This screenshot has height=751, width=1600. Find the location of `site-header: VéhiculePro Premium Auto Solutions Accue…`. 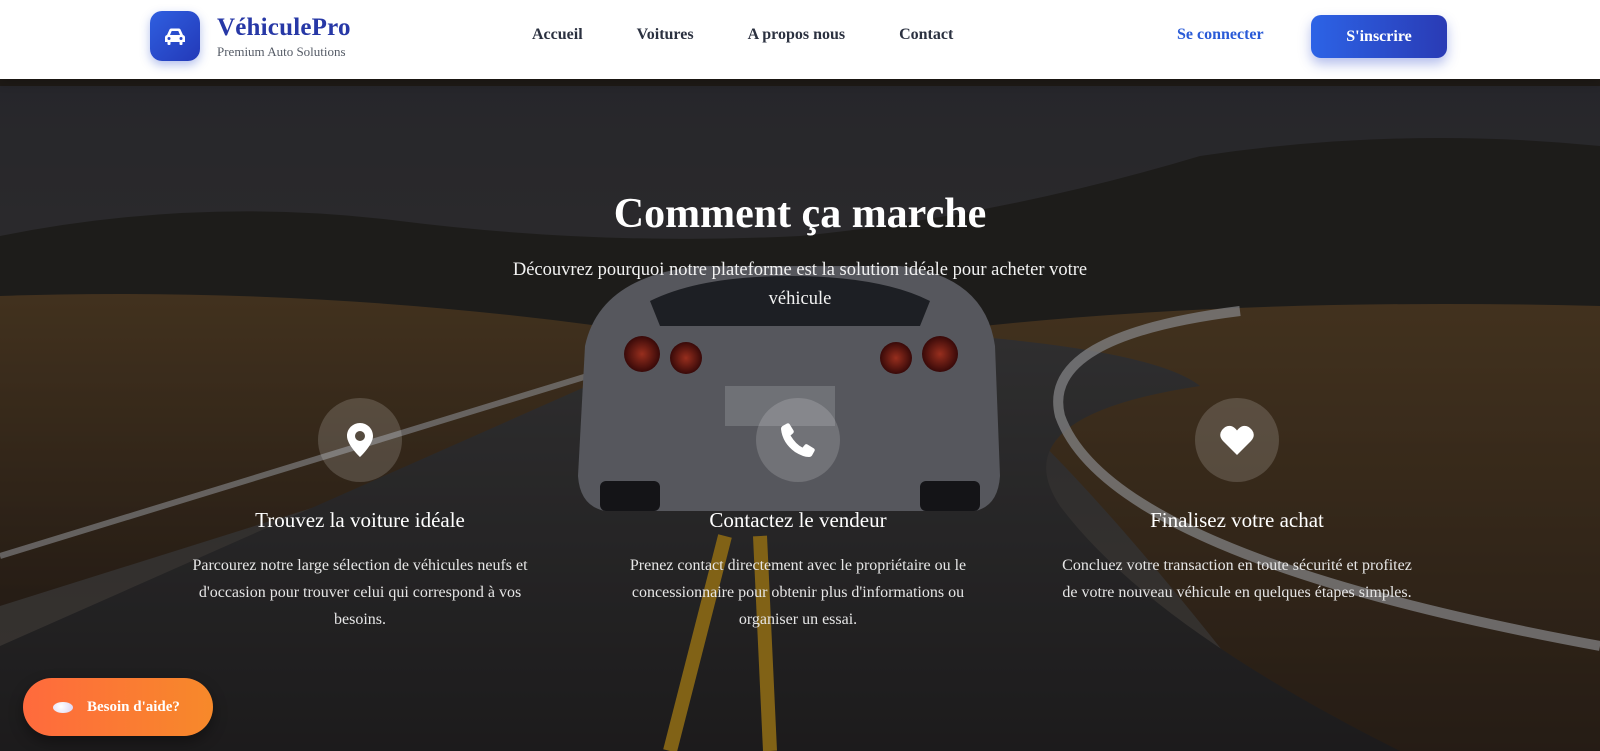

site-header: VéhiculePro Premium Auto Solutions Accue… is located at coordinates (800, 39).